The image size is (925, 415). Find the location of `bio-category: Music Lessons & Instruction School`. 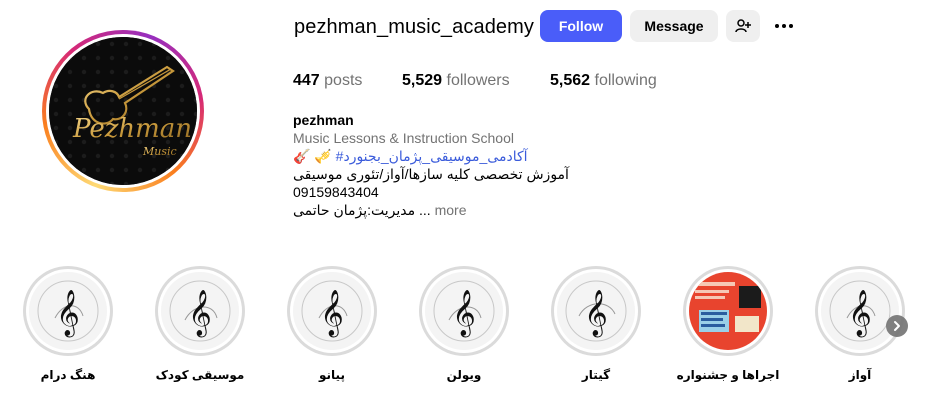

bio-category: Music Lessons & Instruction School is located at coordinates (403, 138).